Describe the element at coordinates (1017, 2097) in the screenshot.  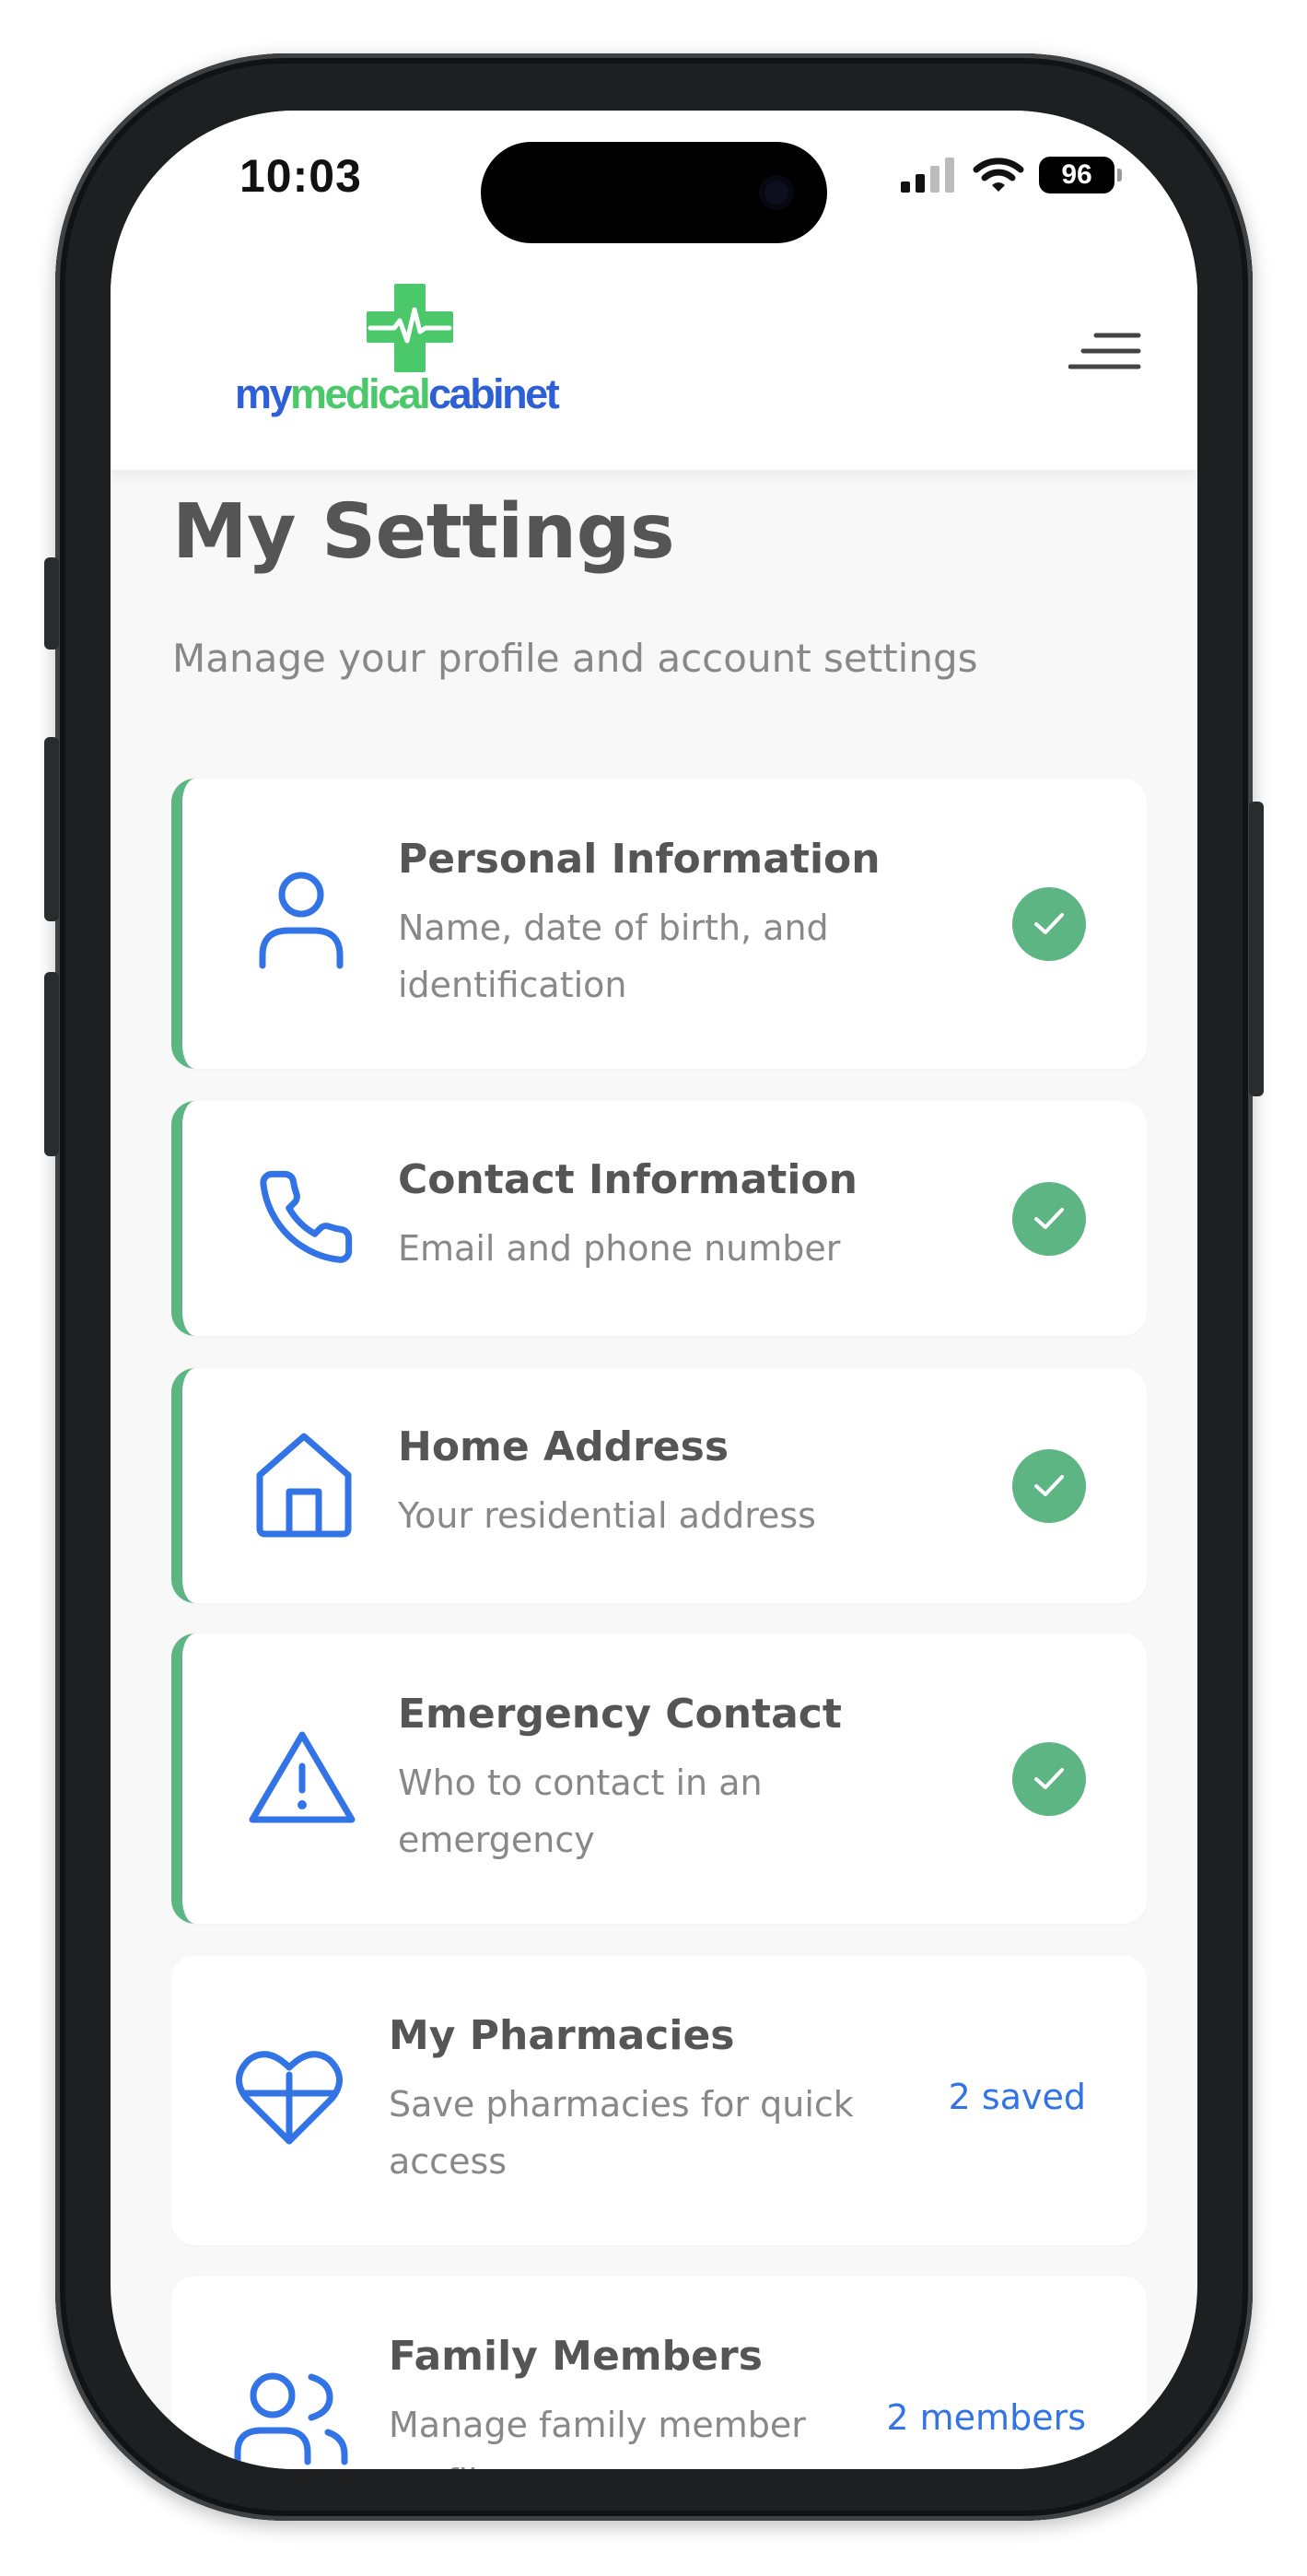
I see `pharmacies-count: 2 saved` at that location.